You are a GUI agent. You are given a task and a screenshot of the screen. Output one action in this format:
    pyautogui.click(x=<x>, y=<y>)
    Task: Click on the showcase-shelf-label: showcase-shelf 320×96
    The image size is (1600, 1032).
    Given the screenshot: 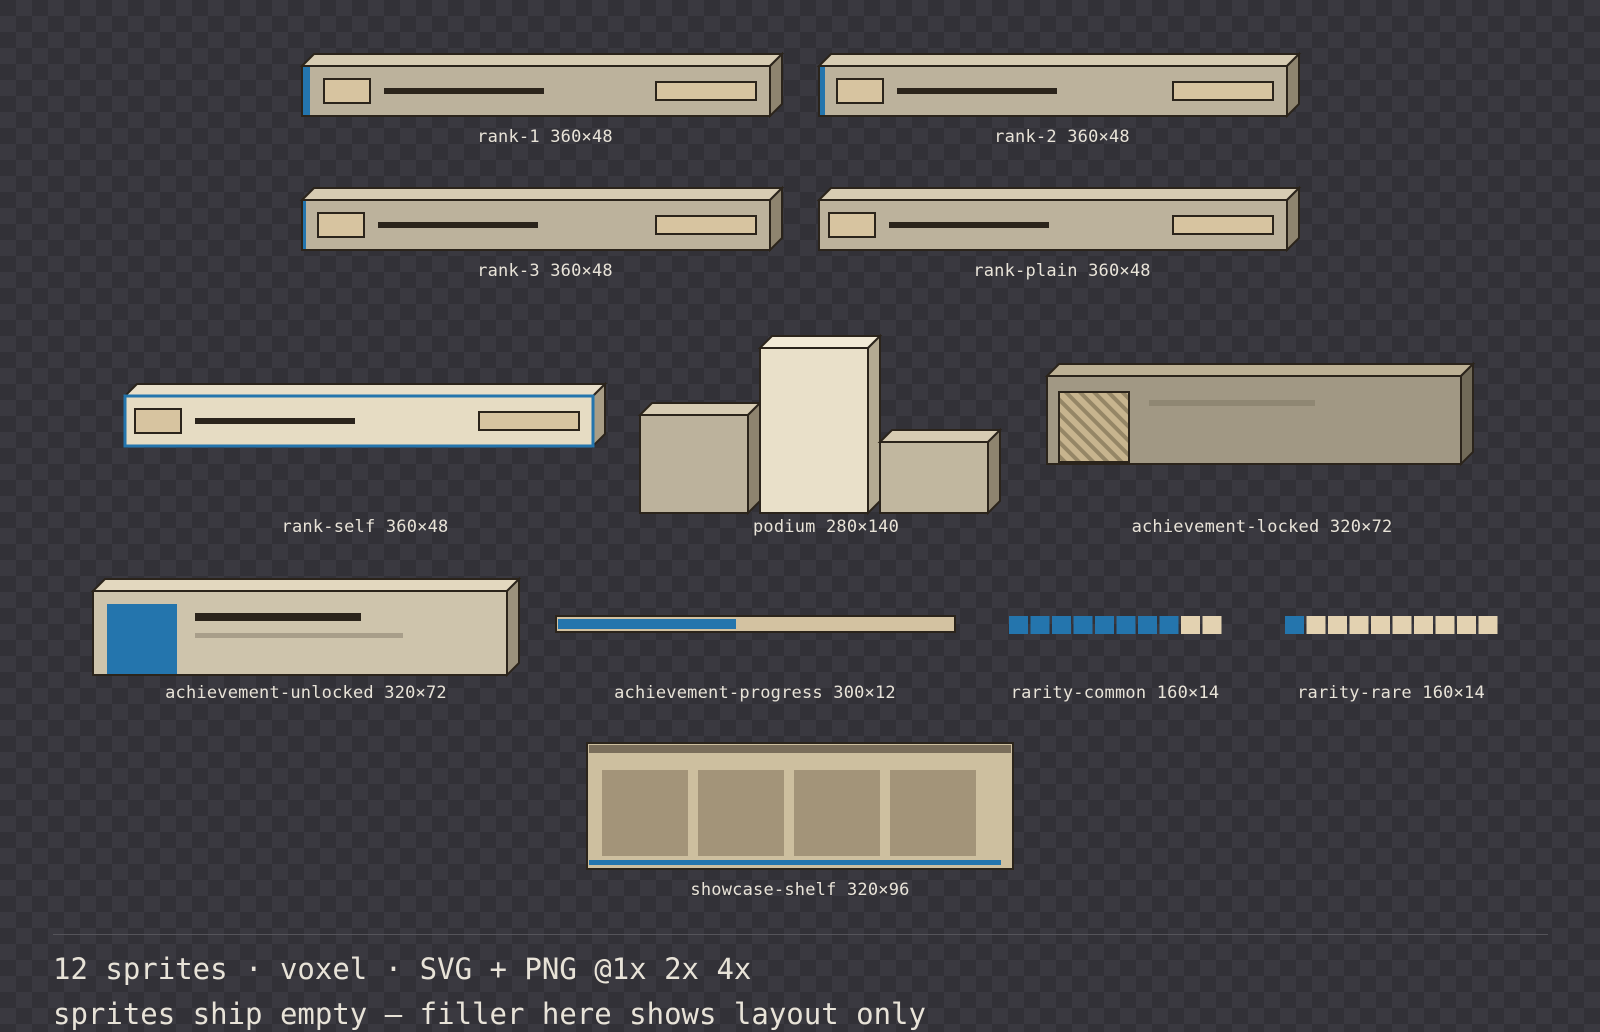 What is the action you would take?
    pyautogui.click(x=800, y=890)
    